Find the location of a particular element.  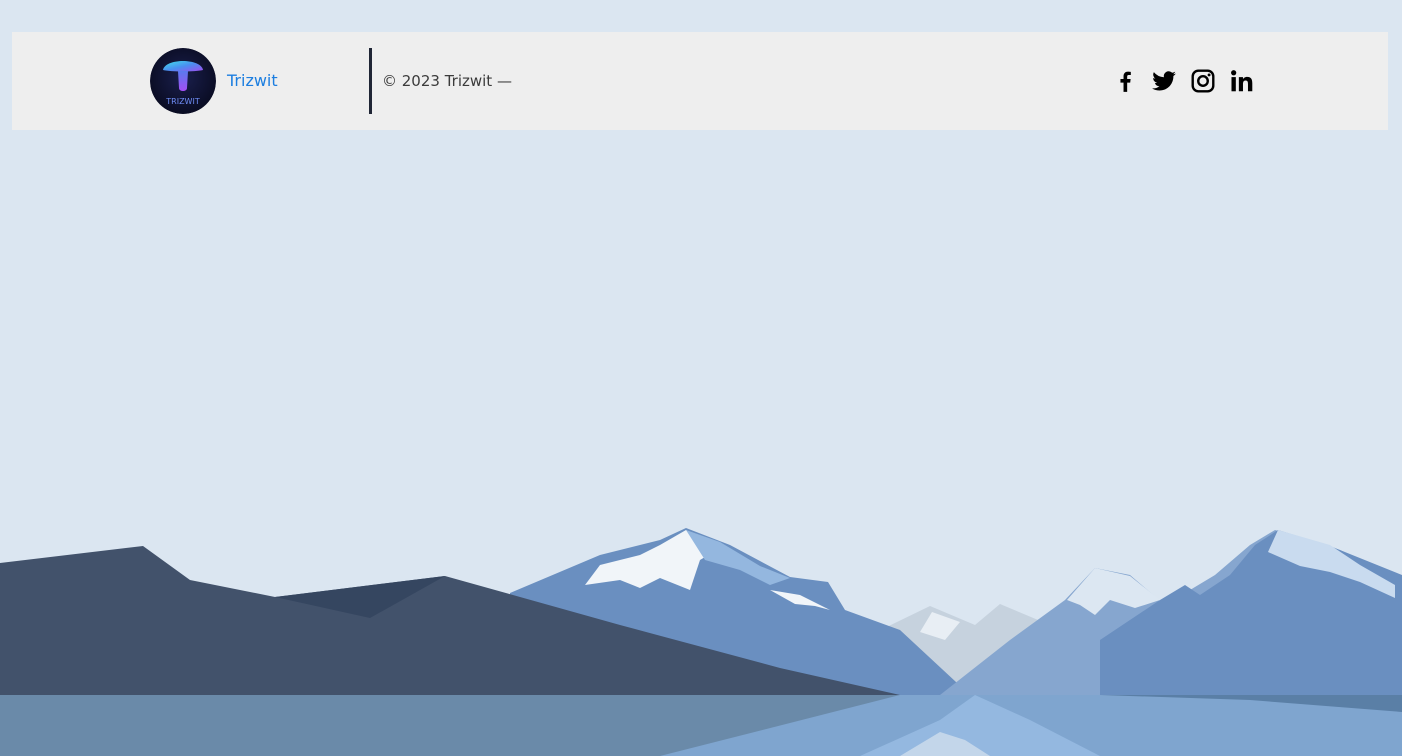

mushroom-logo-icon: TRIZWIT is located at coordinates (183, 81).